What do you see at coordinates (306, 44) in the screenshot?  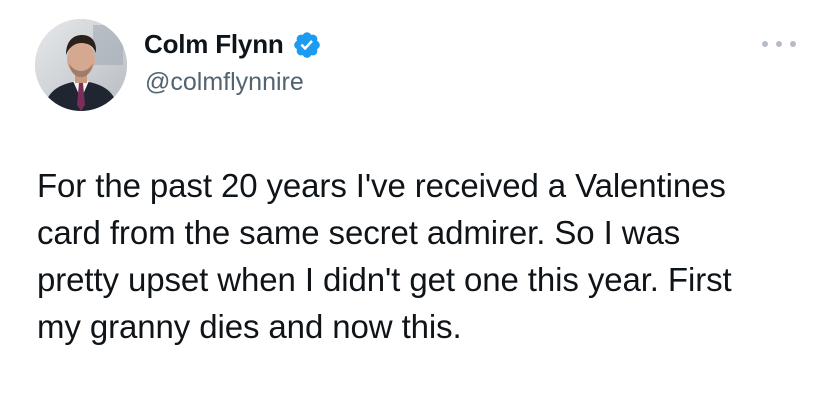 I see `verified-badge-icon` at bounding box center [306, 44].